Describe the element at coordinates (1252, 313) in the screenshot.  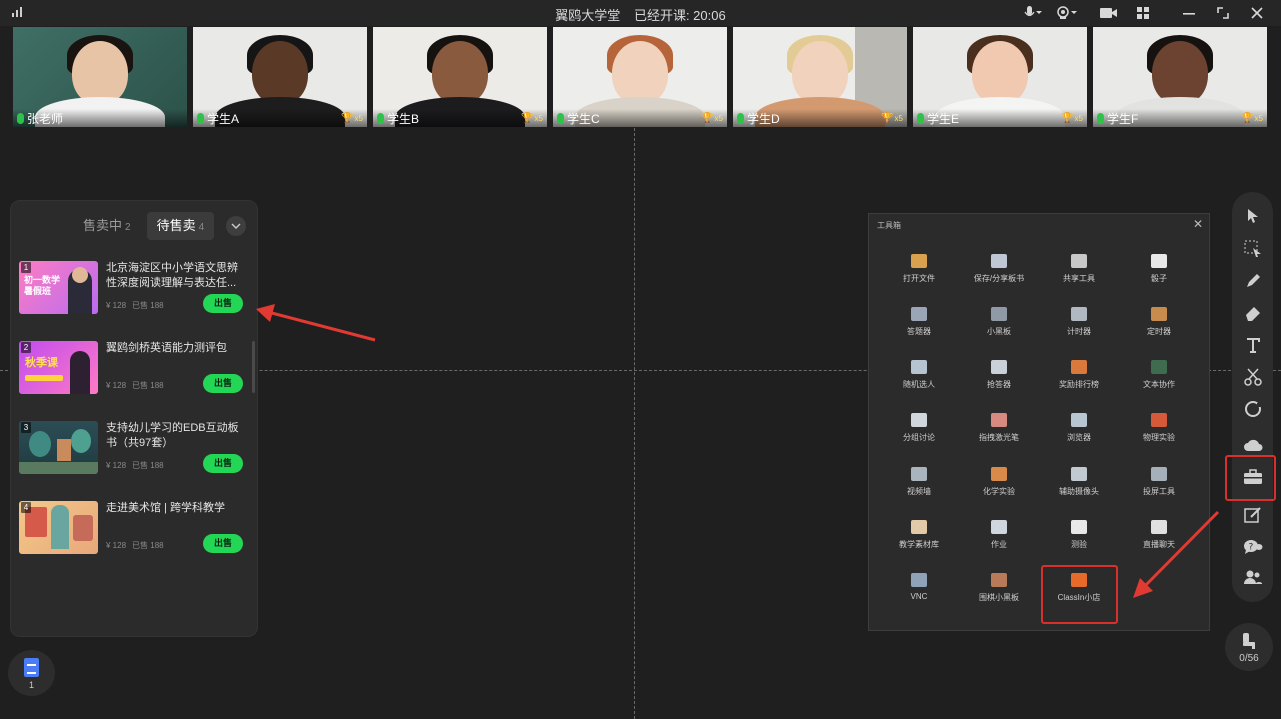
I see `eraser-icon` at that location.